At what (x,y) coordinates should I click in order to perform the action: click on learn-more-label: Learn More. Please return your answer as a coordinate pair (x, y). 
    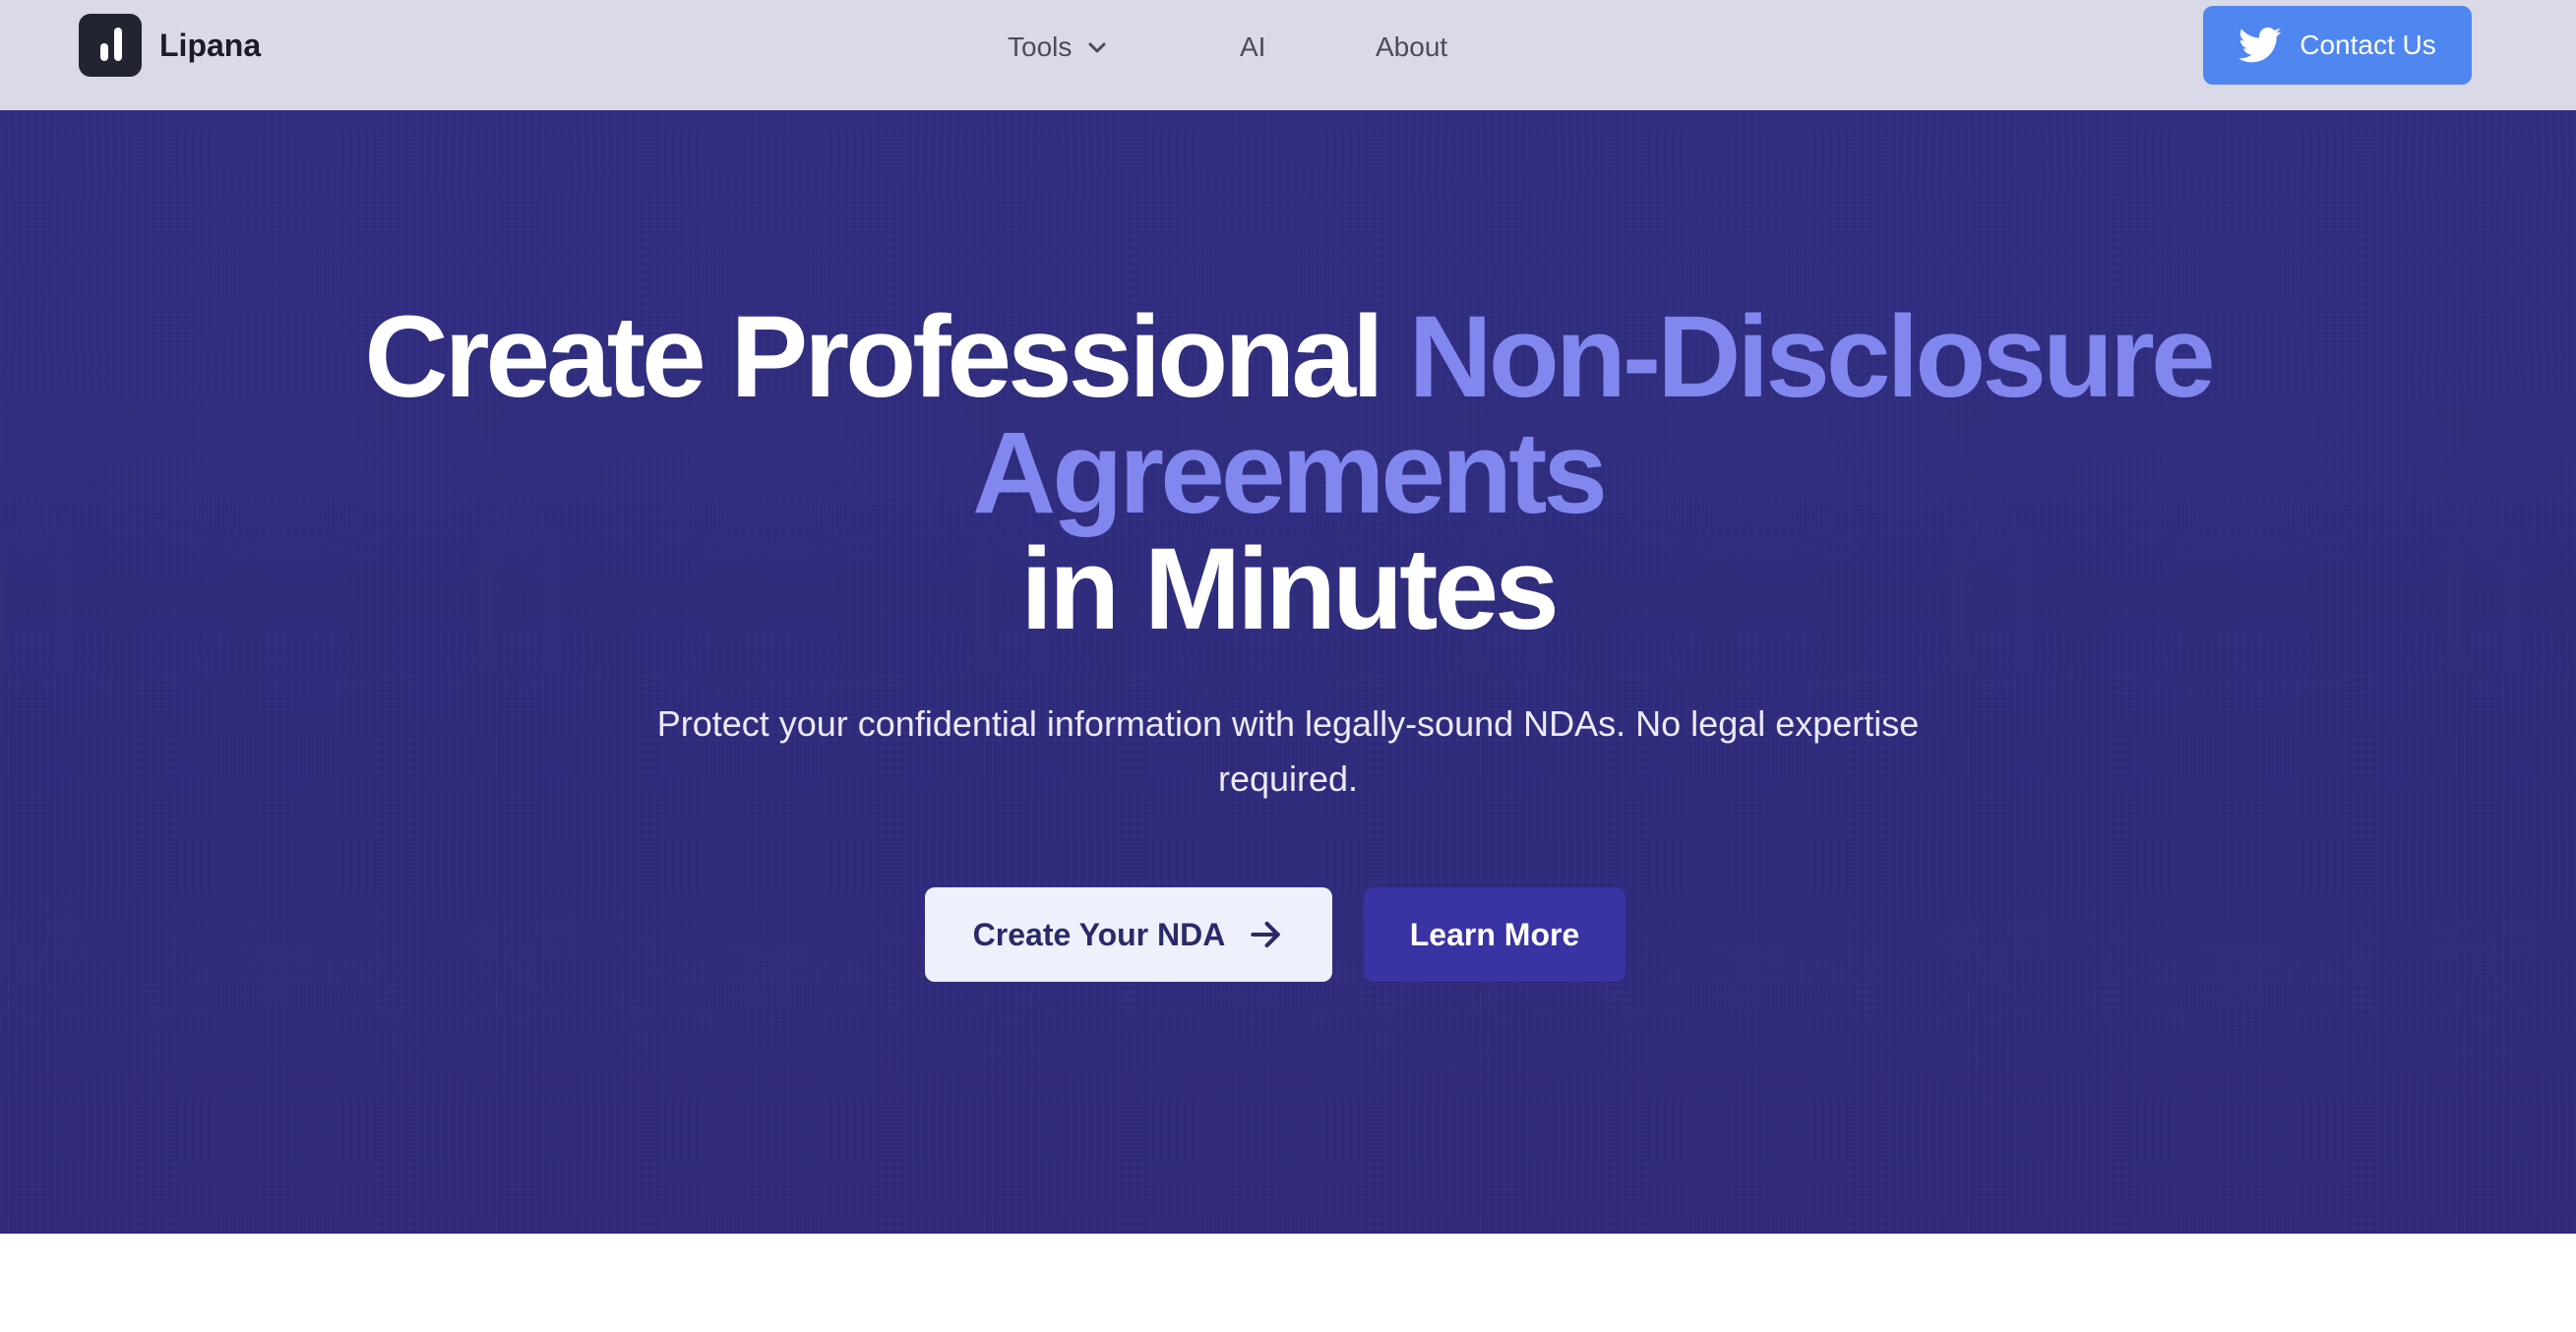
    Looking at the image, I should click on (1494, 934).